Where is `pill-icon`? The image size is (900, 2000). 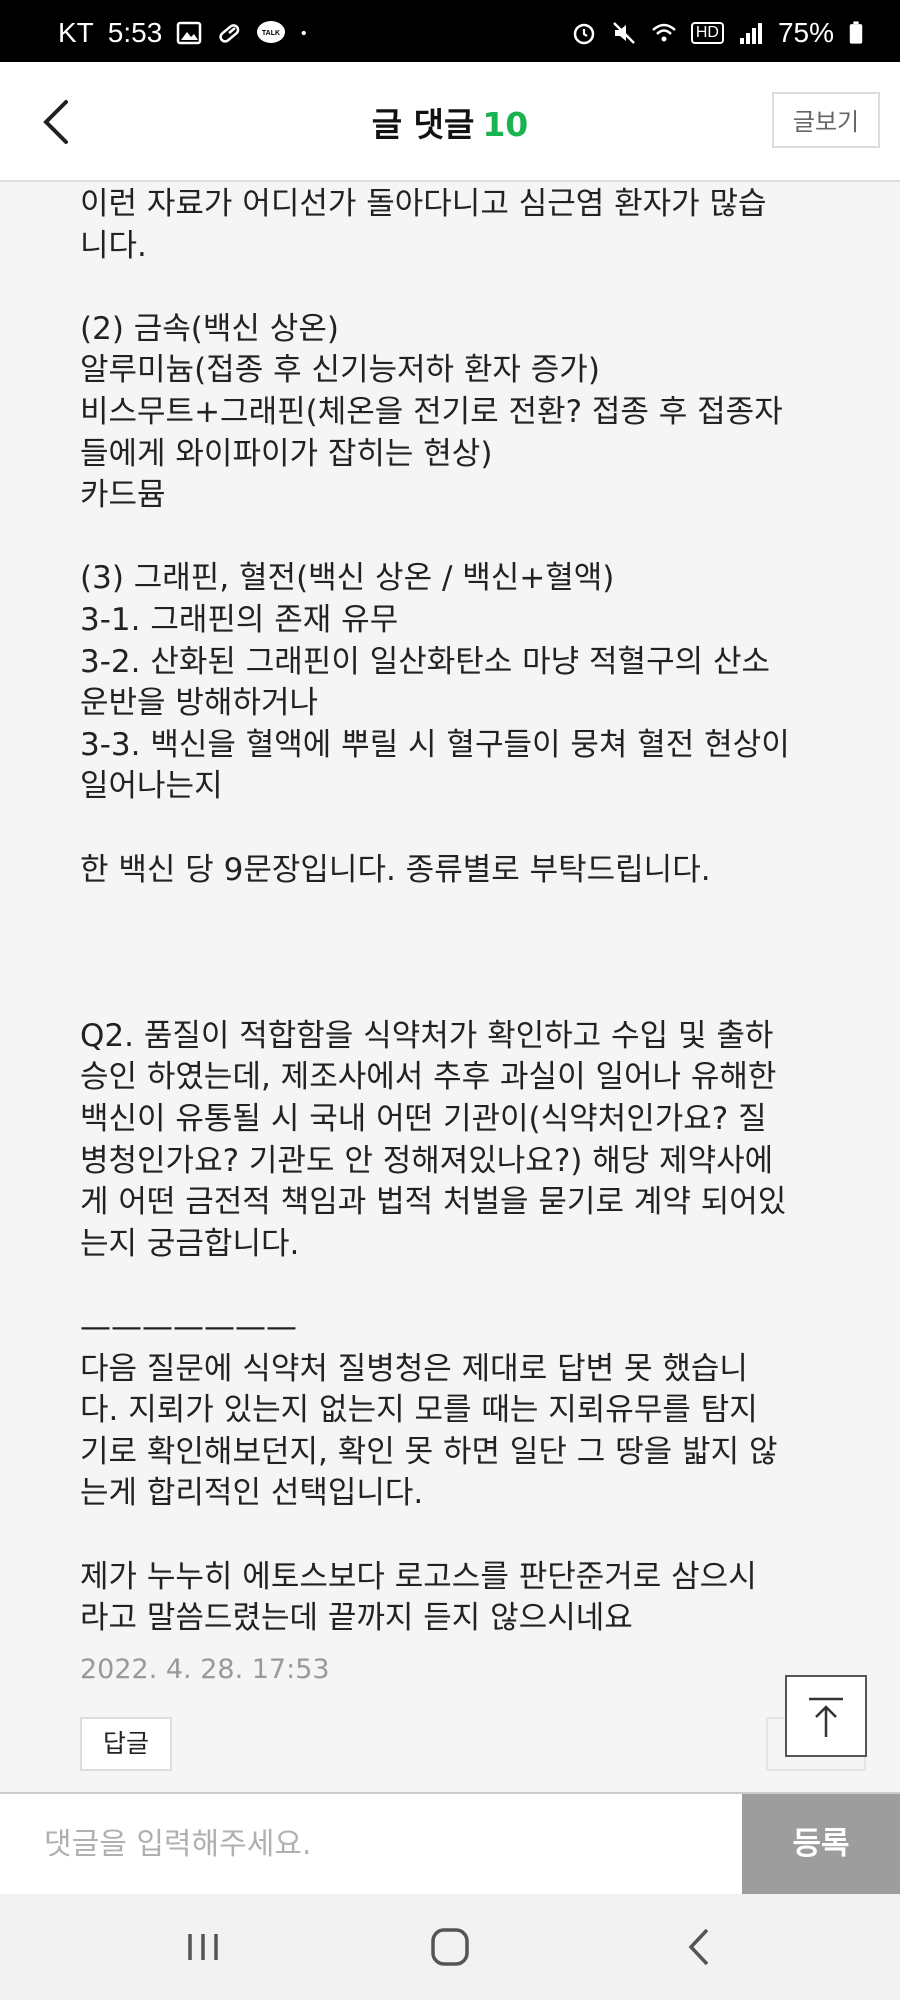 pill-icon is located at coordinates (229, 33).